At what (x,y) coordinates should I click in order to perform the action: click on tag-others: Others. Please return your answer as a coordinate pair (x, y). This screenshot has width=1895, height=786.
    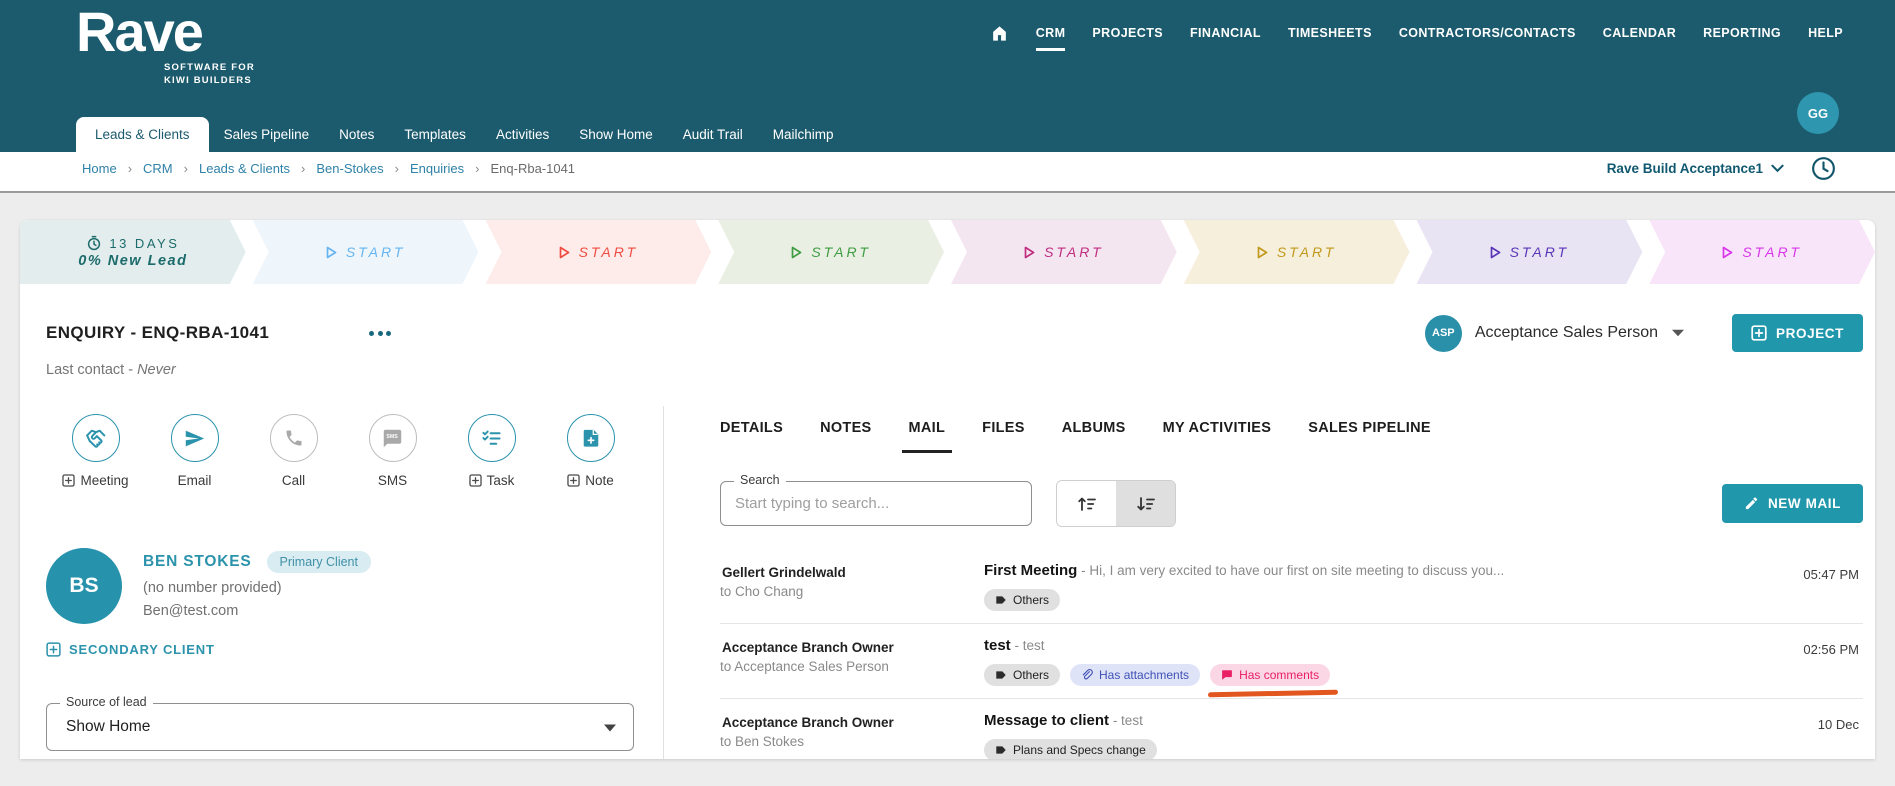
    Looking at the image, I should click on (1022, 600).